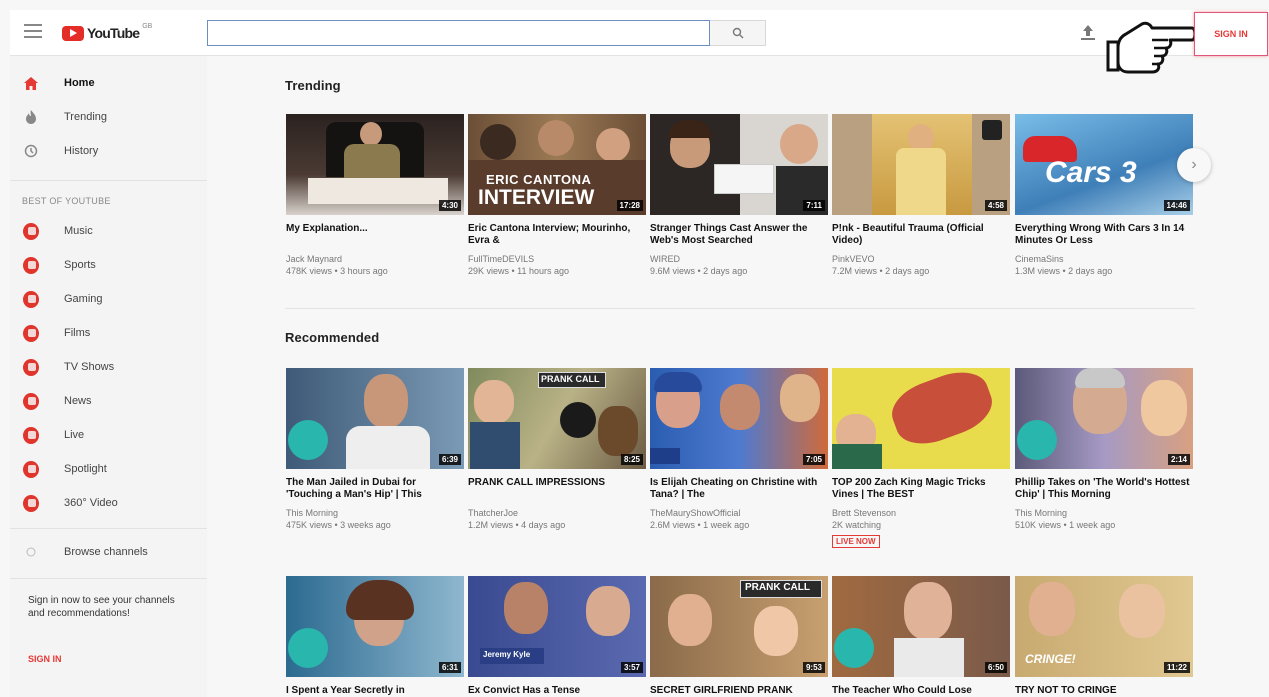  What do you see at coordinates (1104, 418) in the screenshot?
I see `video-thumbnail: 2:14` at bounding box center [1104, 418].